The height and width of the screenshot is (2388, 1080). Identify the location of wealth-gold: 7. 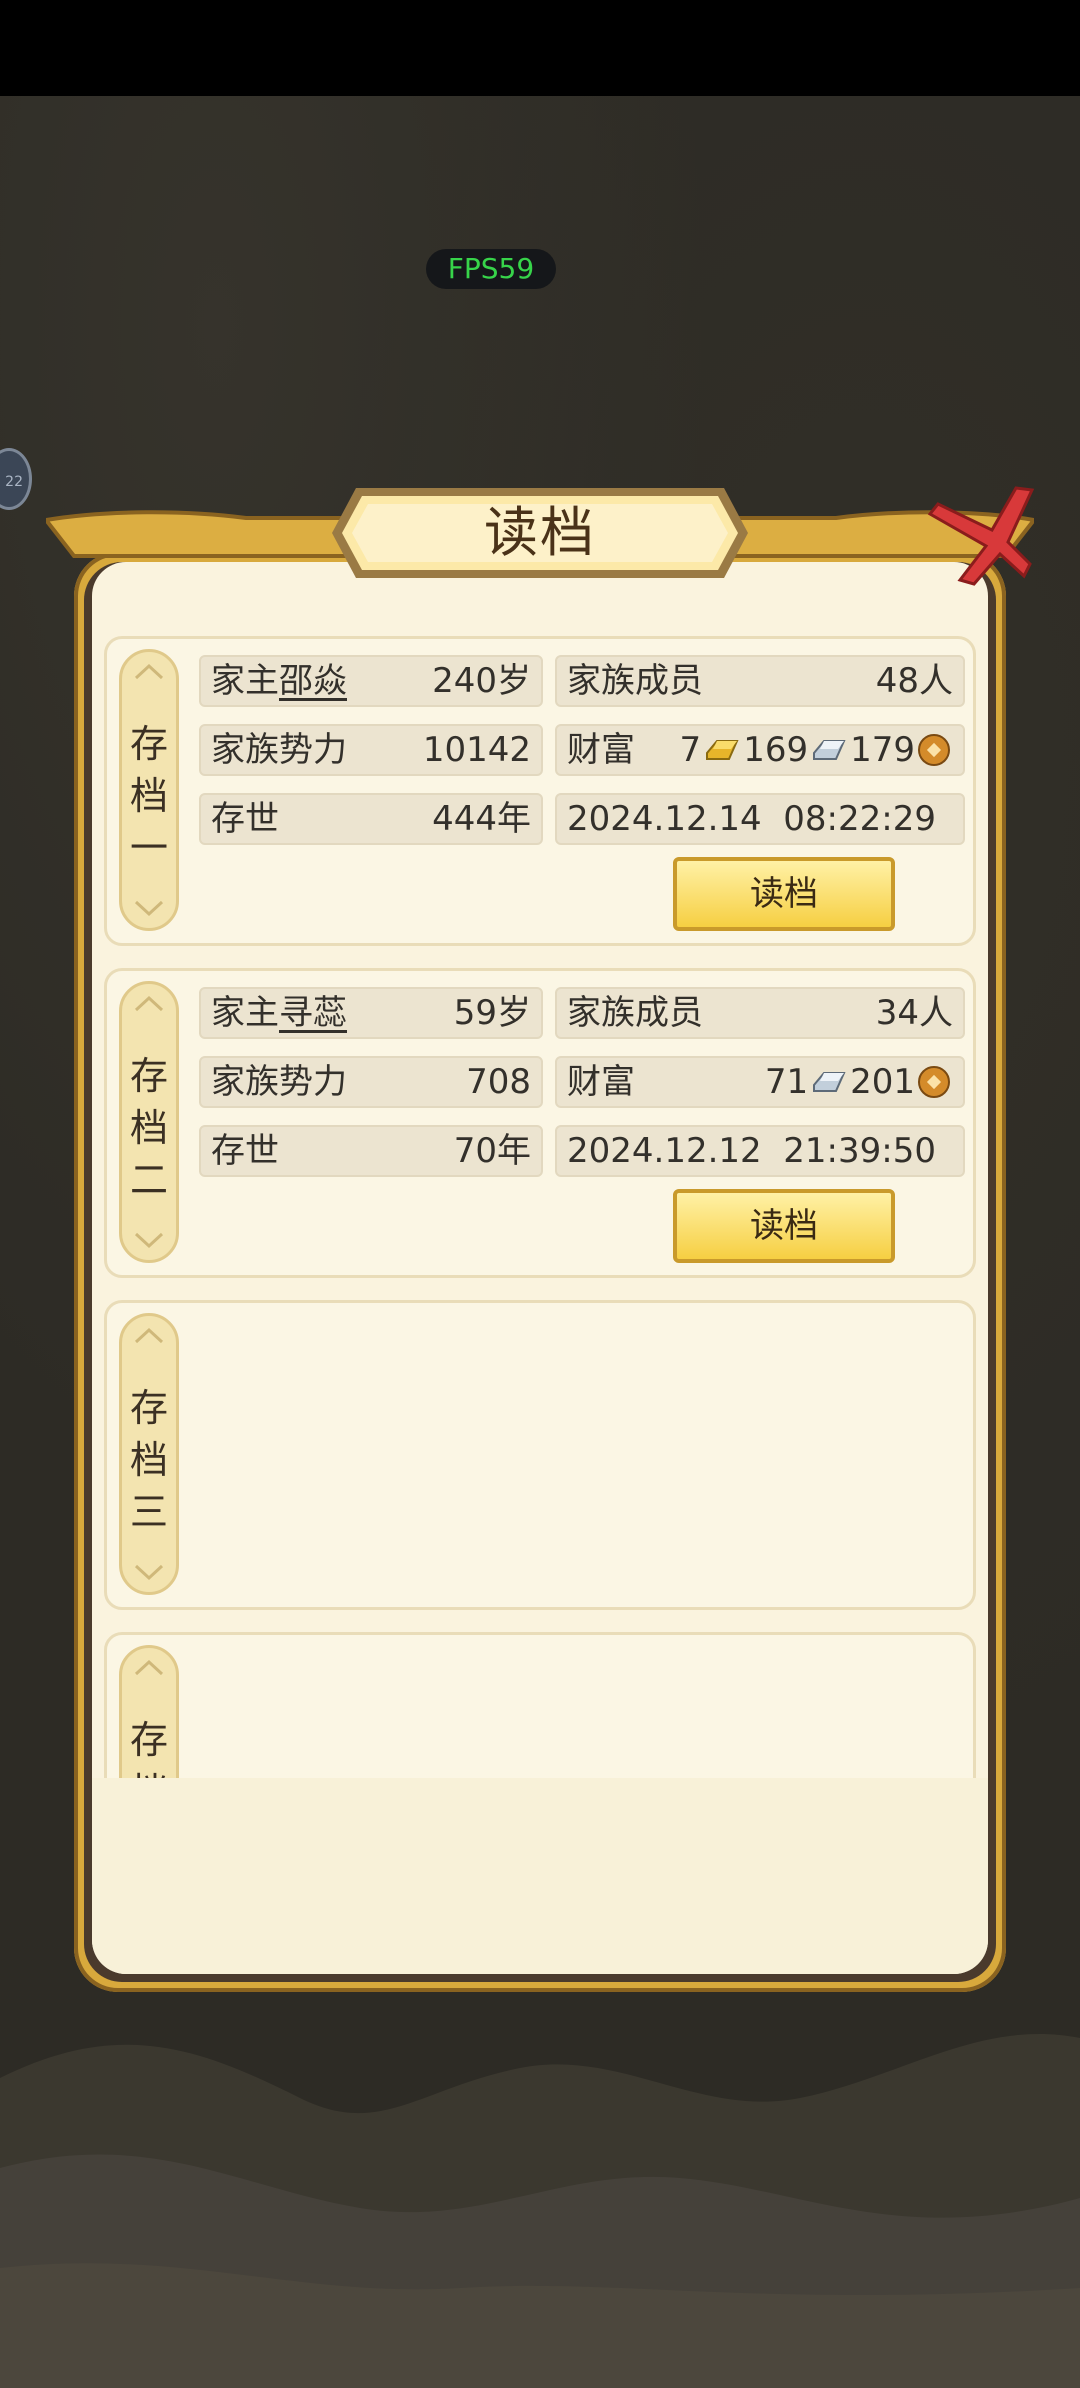
(690, 750).